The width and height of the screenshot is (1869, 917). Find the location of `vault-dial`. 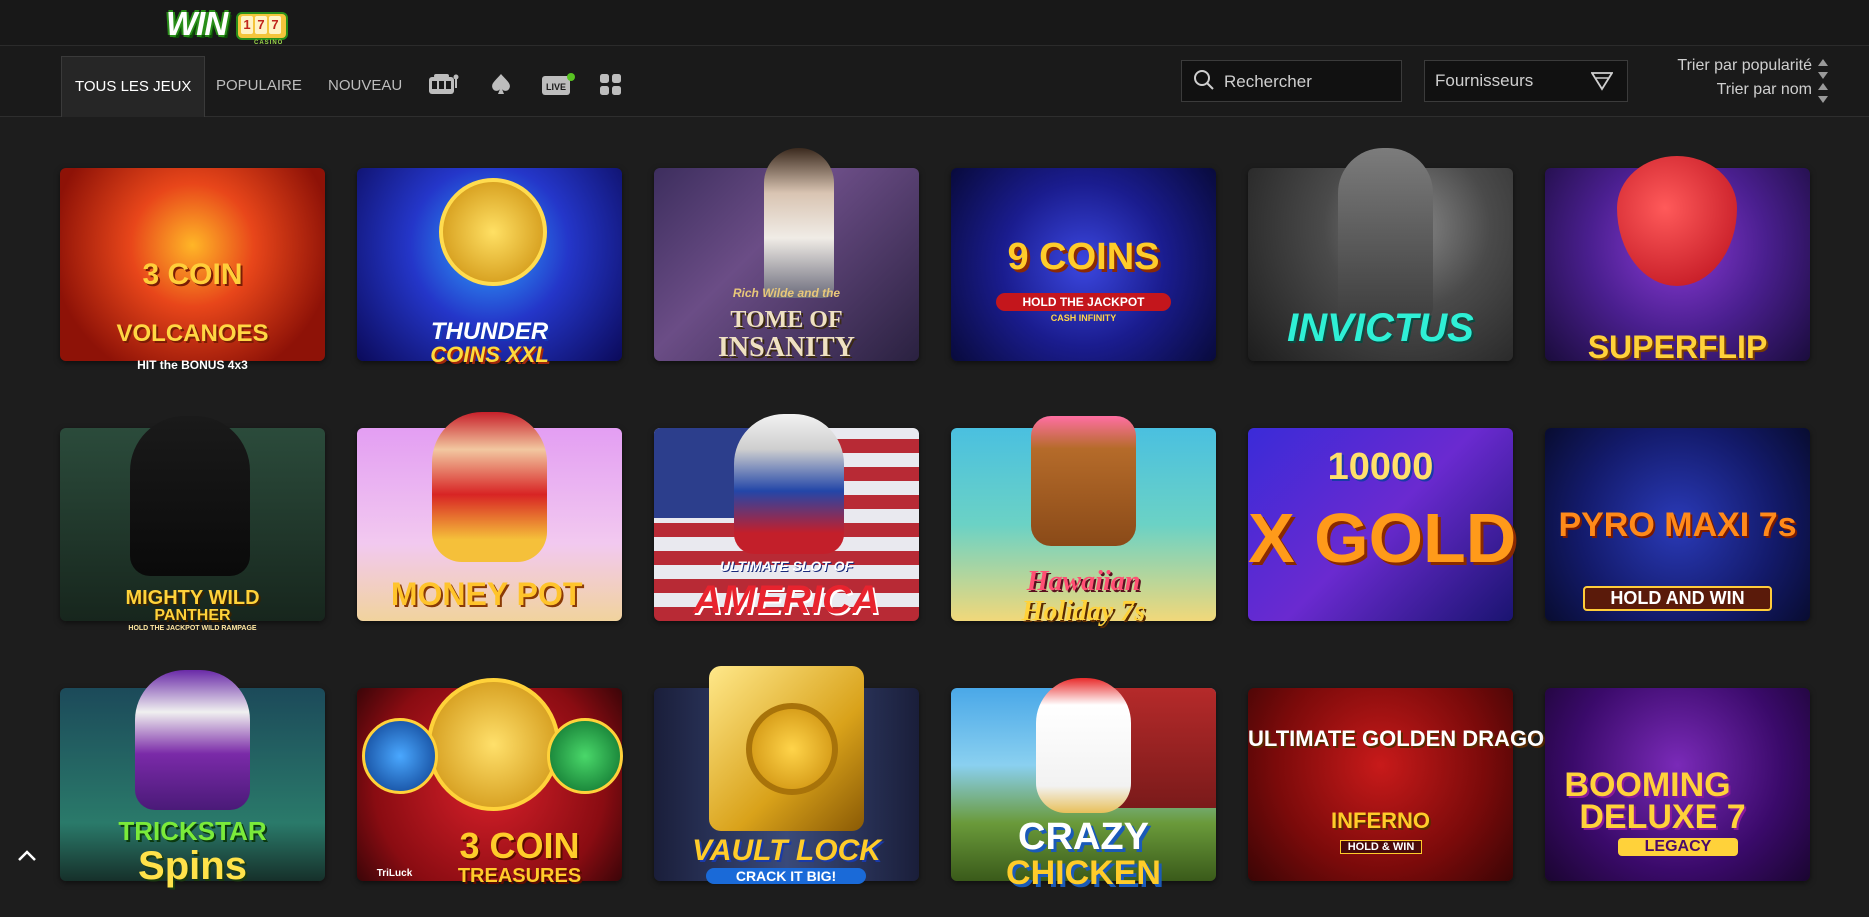

vault-dial is located at coordinates (792, 749).